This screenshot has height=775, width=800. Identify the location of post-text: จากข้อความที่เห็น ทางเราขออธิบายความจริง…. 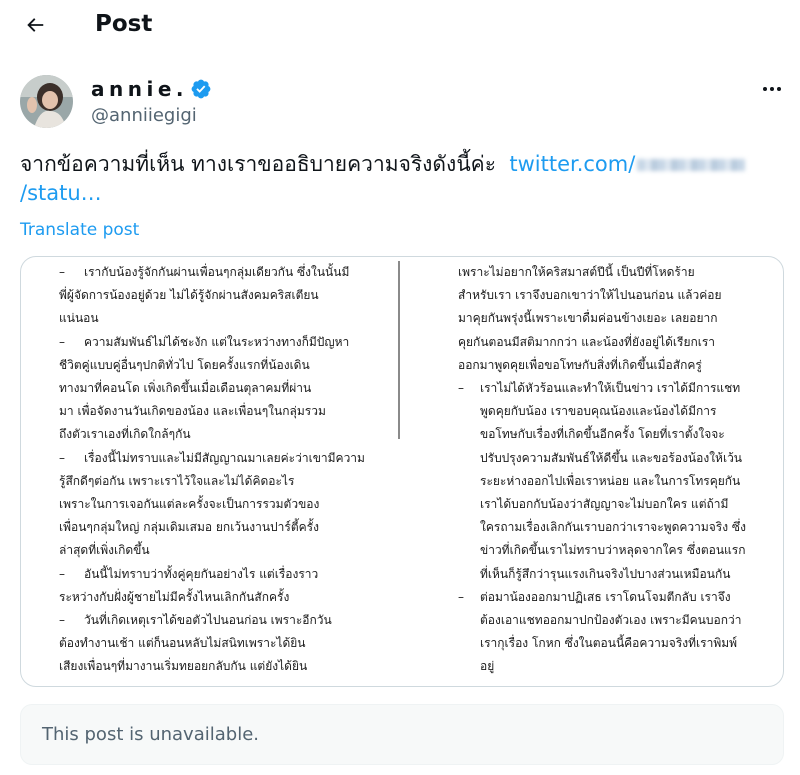
(258, 164).